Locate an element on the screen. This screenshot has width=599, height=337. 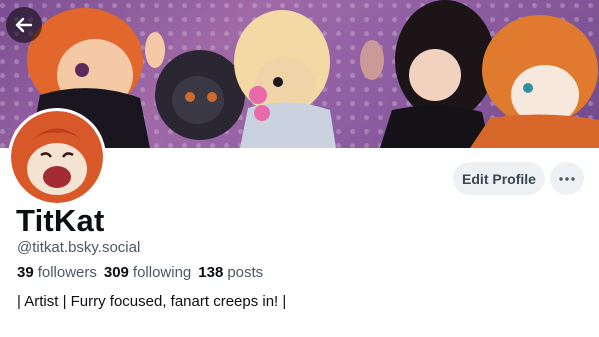
avatar is located at coordinates (57, 157).